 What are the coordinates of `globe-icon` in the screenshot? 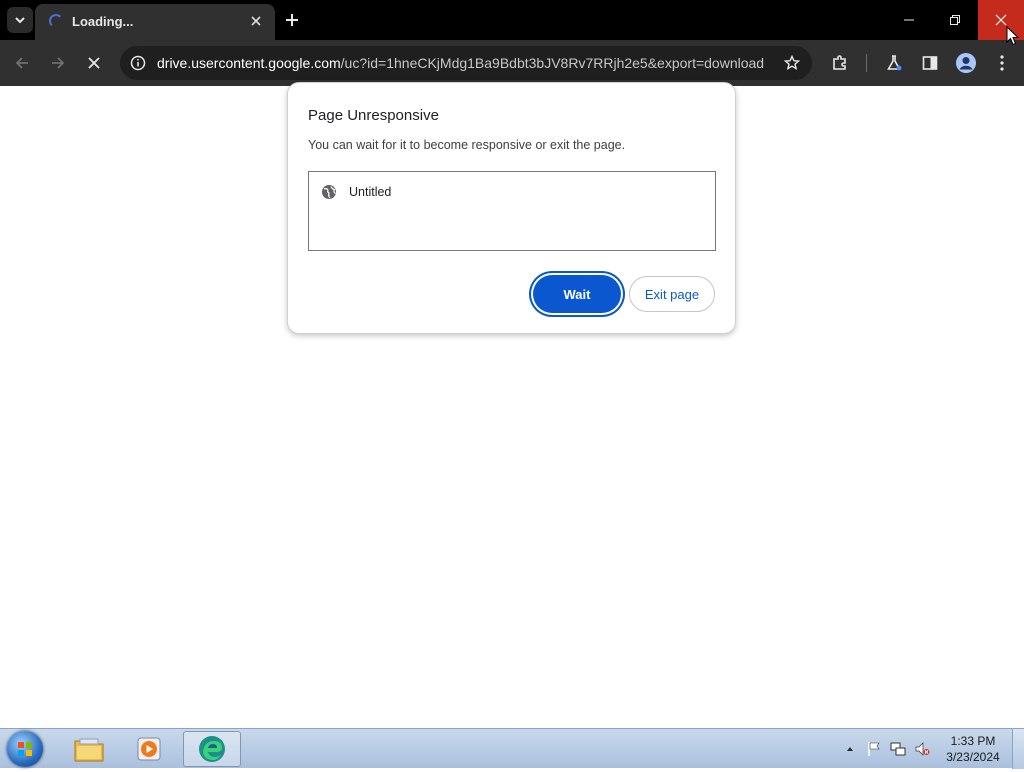 It's located at (329, 192).